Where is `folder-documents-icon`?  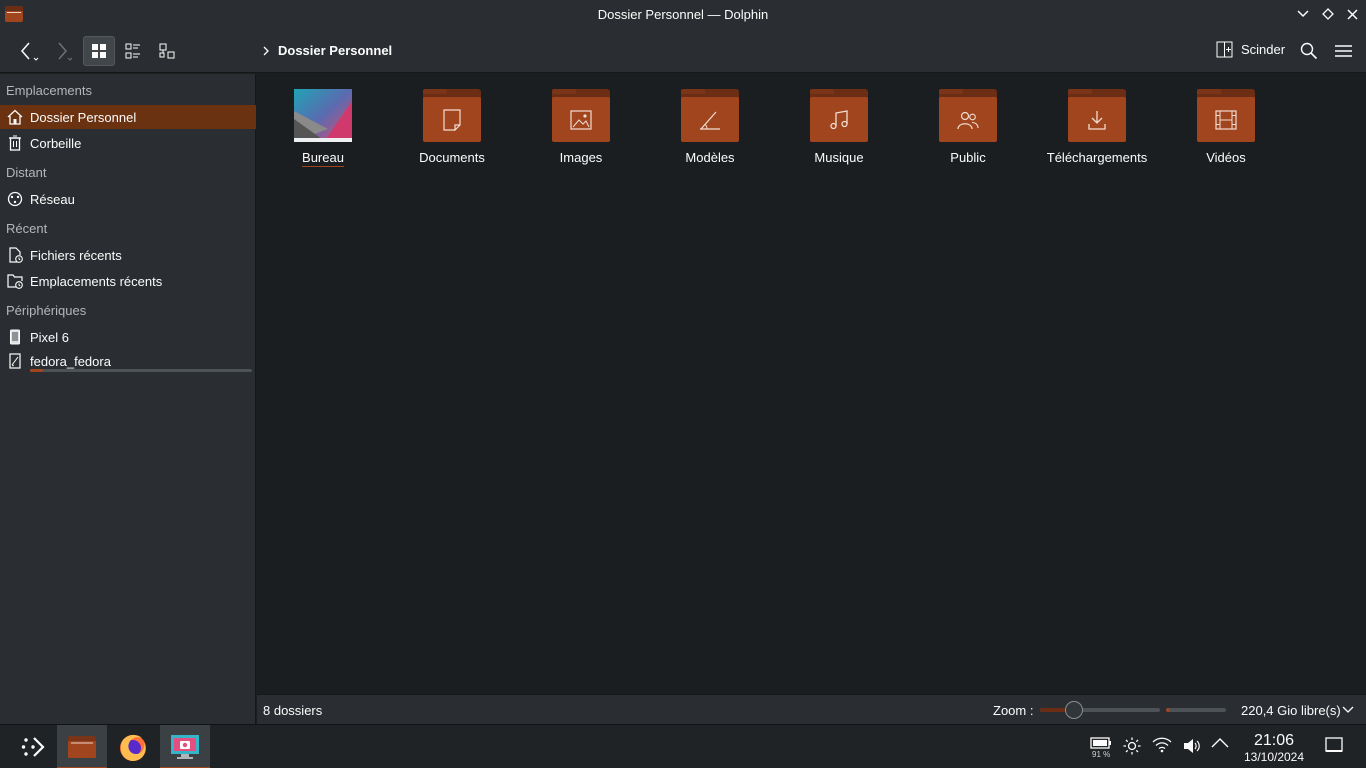
folder-documents-icon is located at coordinates (452, 115).